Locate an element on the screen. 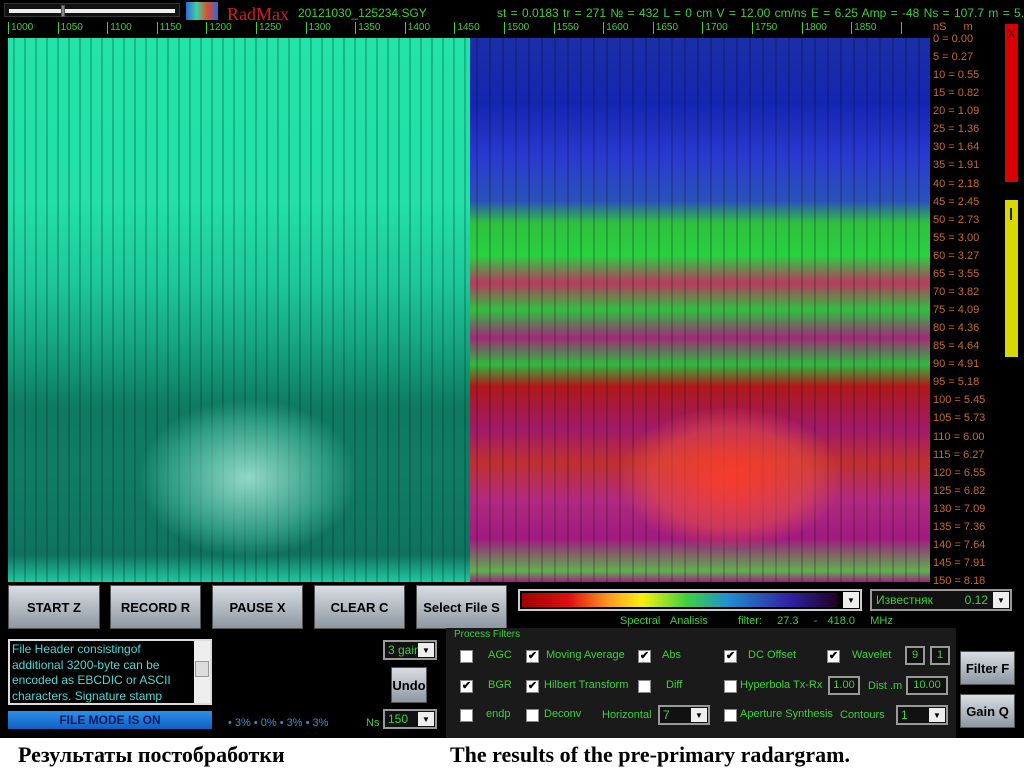 This screenshot has height=775, width=1024. scrollbar is located at coordinates (202, 672).